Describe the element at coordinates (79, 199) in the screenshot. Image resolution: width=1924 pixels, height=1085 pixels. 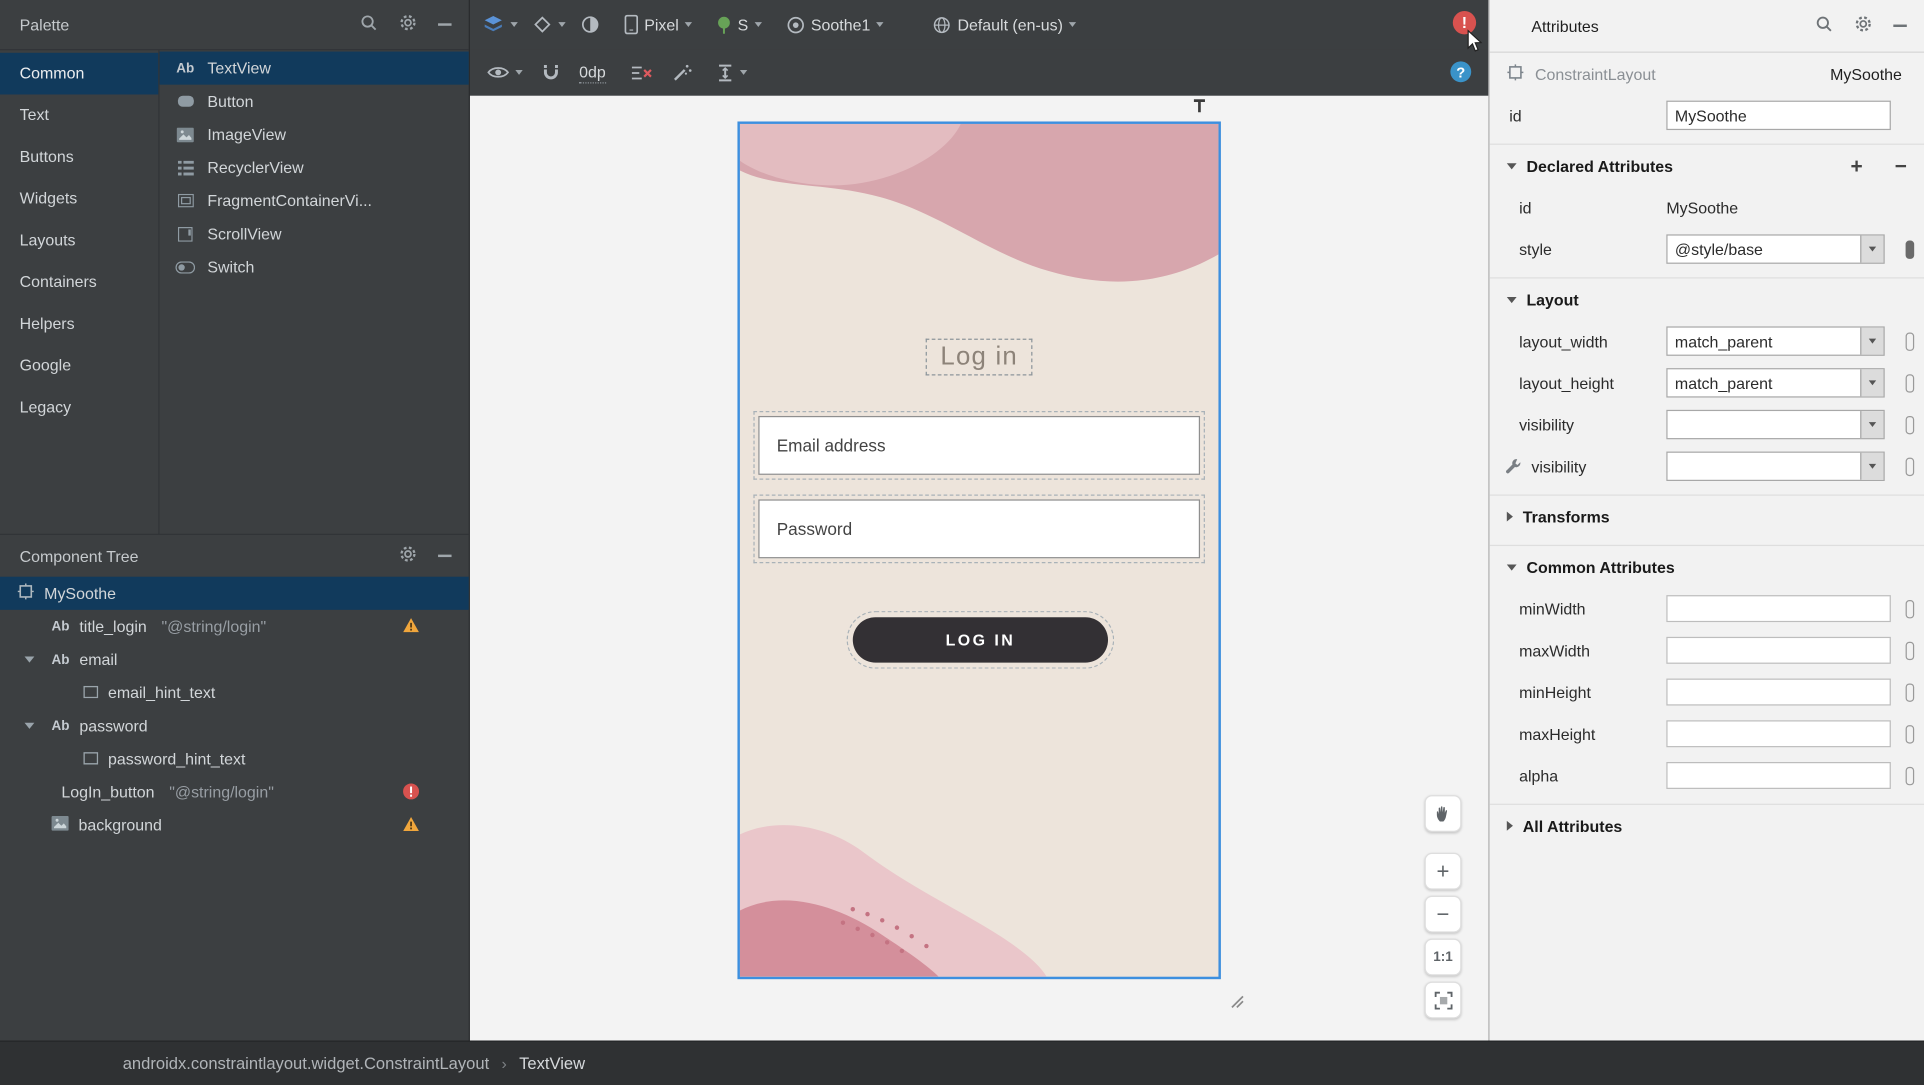
I see `palette-category-widgets: Widgets` at that location.